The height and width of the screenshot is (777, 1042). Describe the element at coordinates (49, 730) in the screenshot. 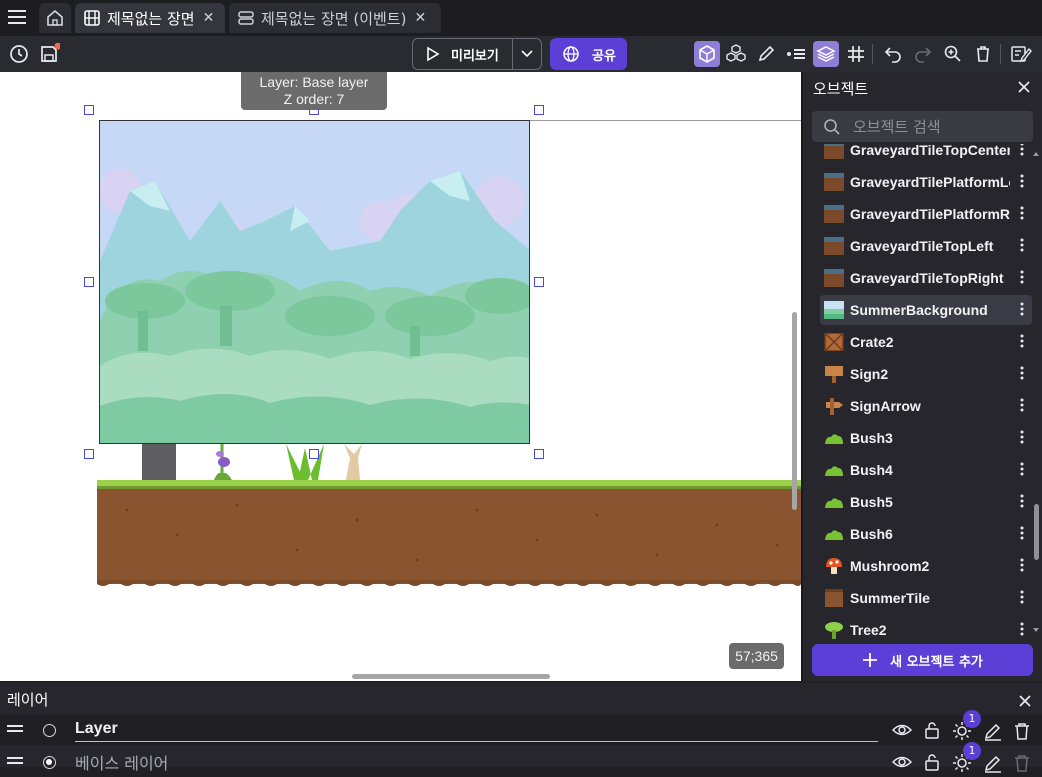

I see `layer-radio` at that location.